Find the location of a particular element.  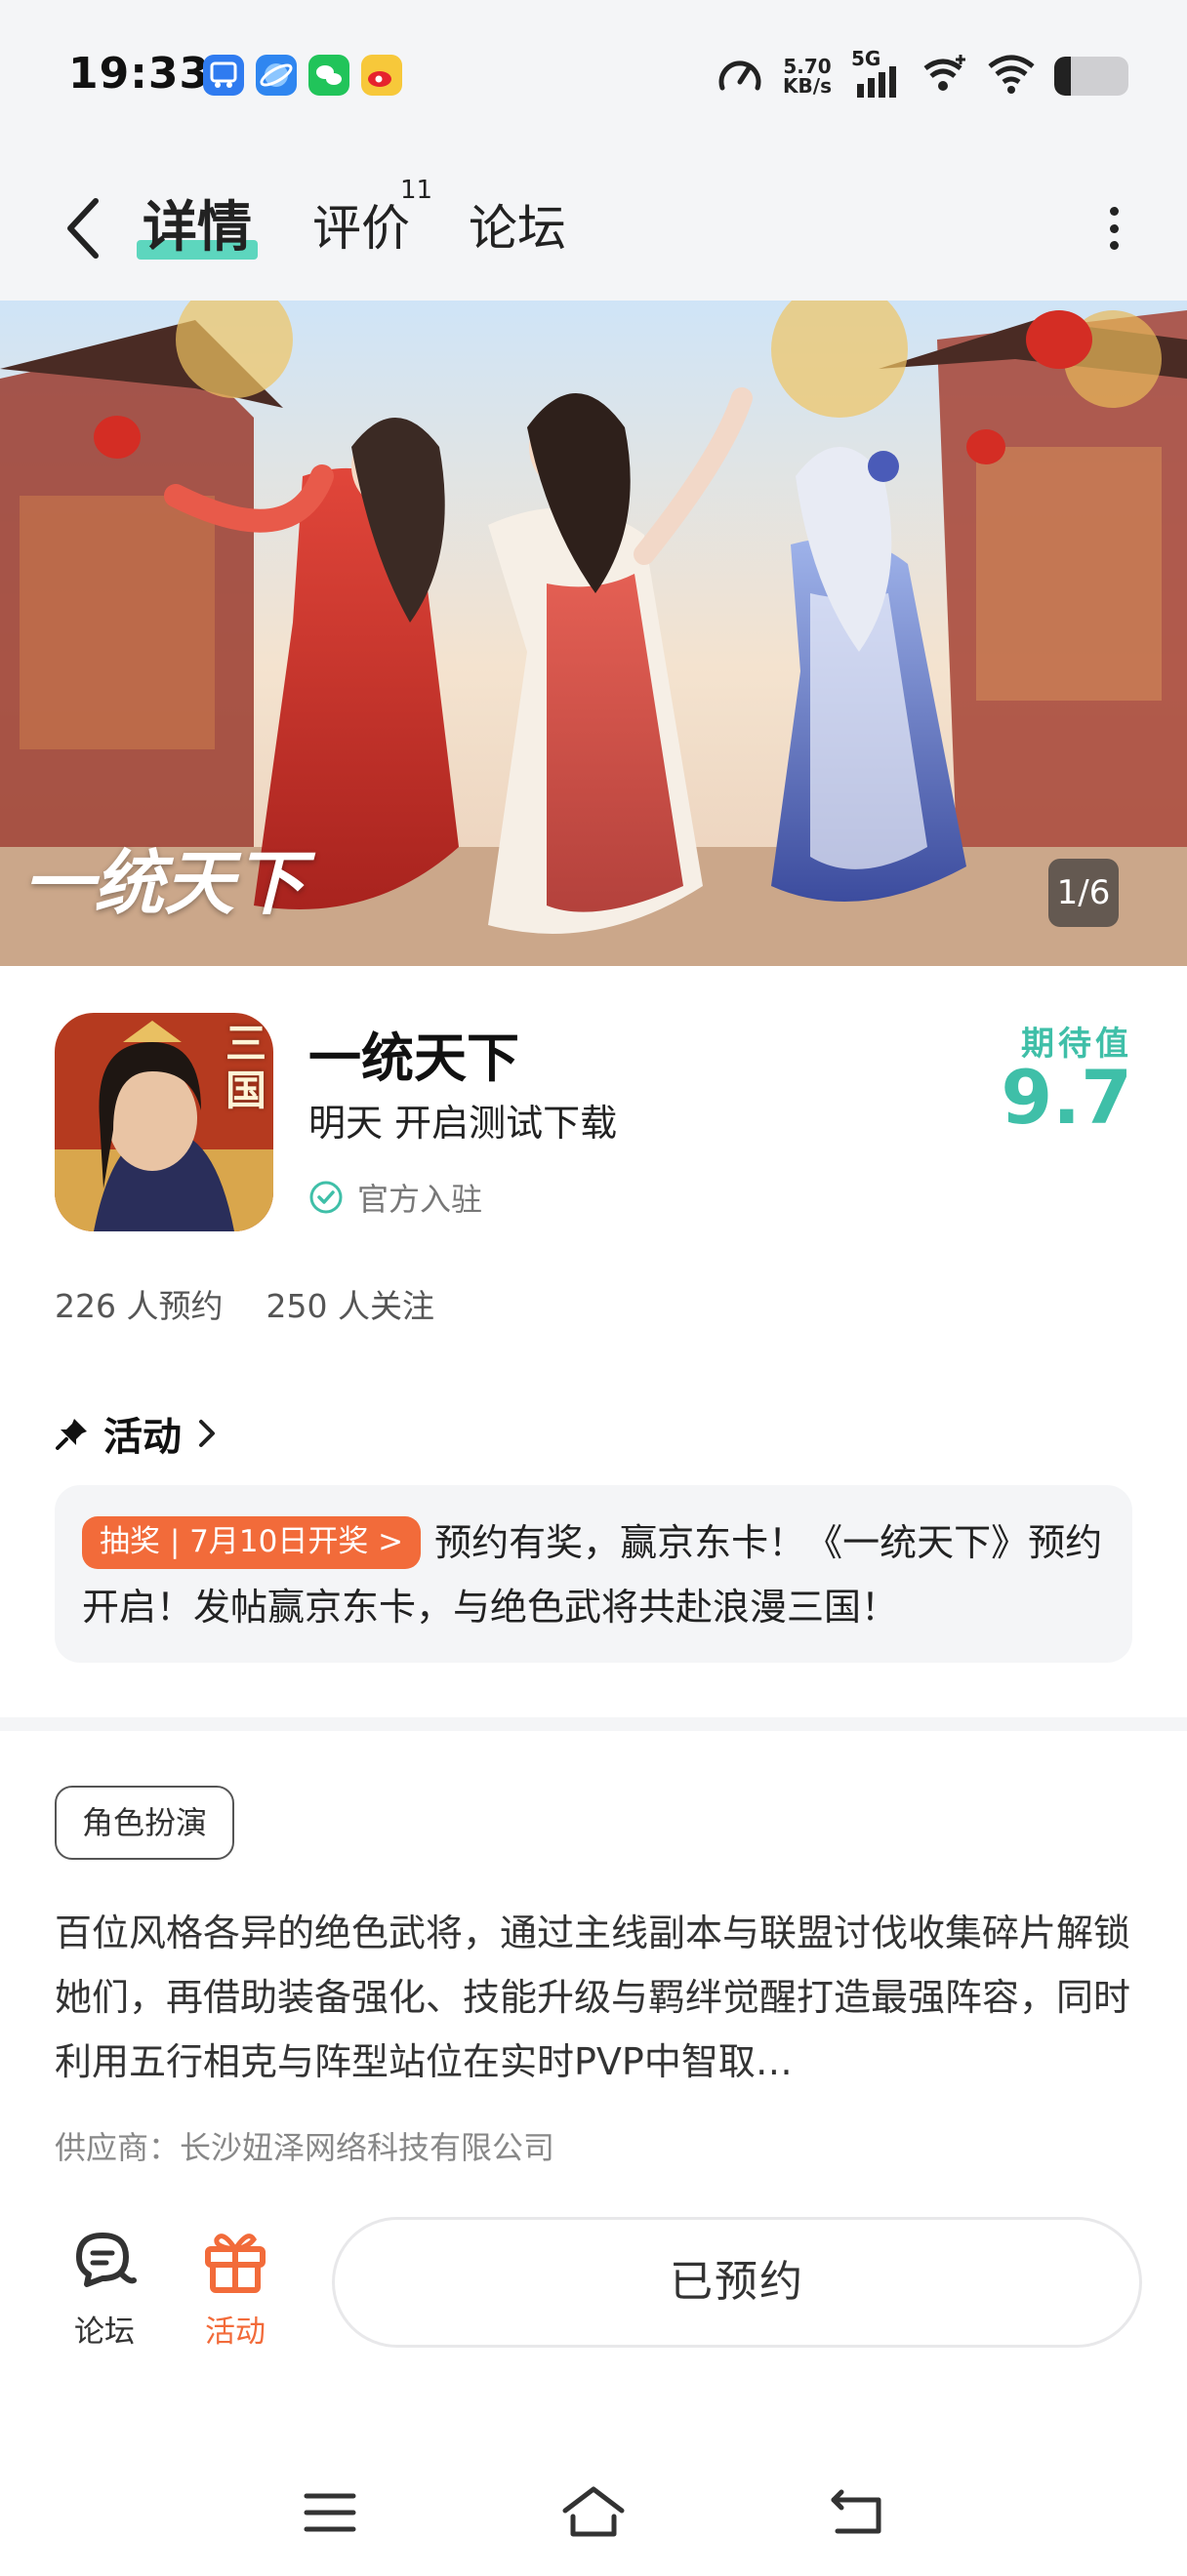

chat-bubble-icon is located at coordinates (106, 2260).